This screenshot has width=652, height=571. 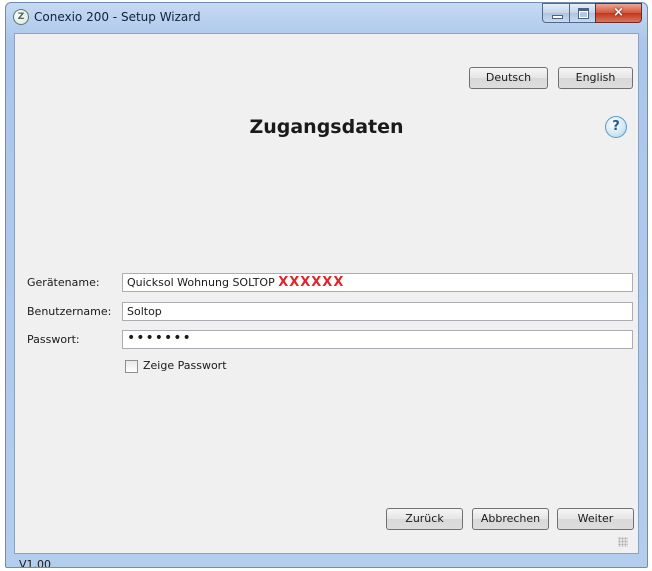 I want to click on redaction-mark: XXXXXX, so click(x=311, y=282).